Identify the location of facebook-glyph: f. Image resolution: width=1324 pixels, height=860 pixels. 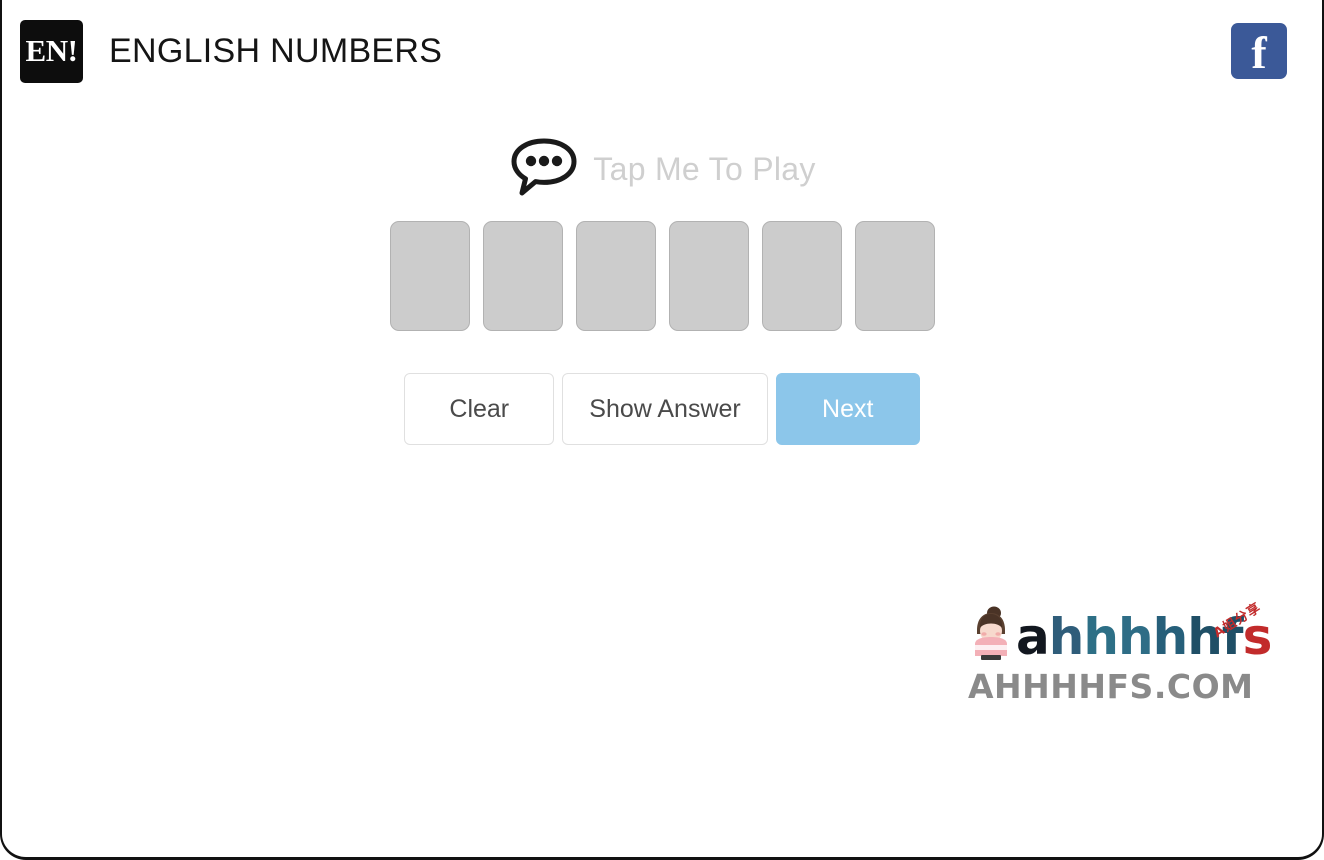
(1259, 52).